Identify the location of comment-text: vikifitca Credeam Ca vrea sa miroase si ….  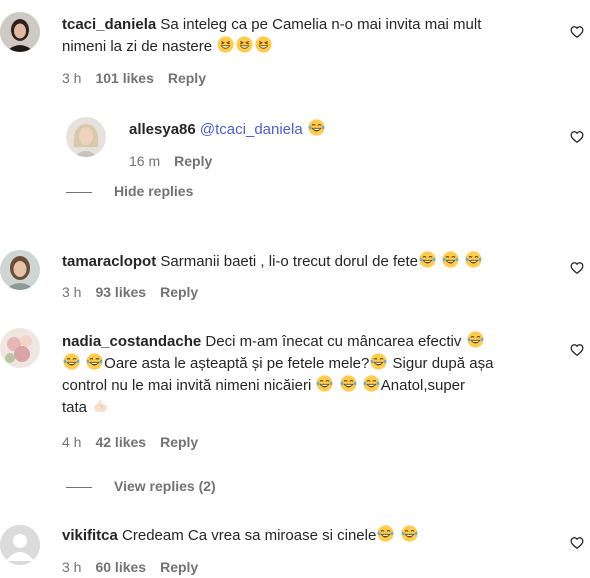
(240, 536).